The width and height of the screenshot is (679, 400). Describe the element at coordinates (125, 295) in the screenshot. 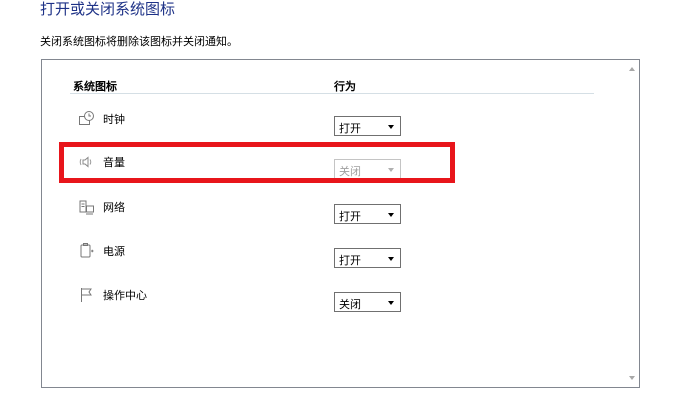

I see `row-label-action-center: 操作中心` at that location.